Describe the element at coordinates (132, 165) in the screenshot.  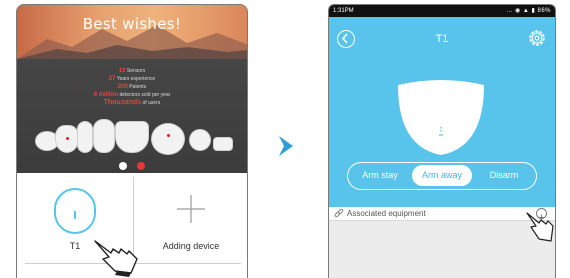
I see `carousel-indicator` at that location.